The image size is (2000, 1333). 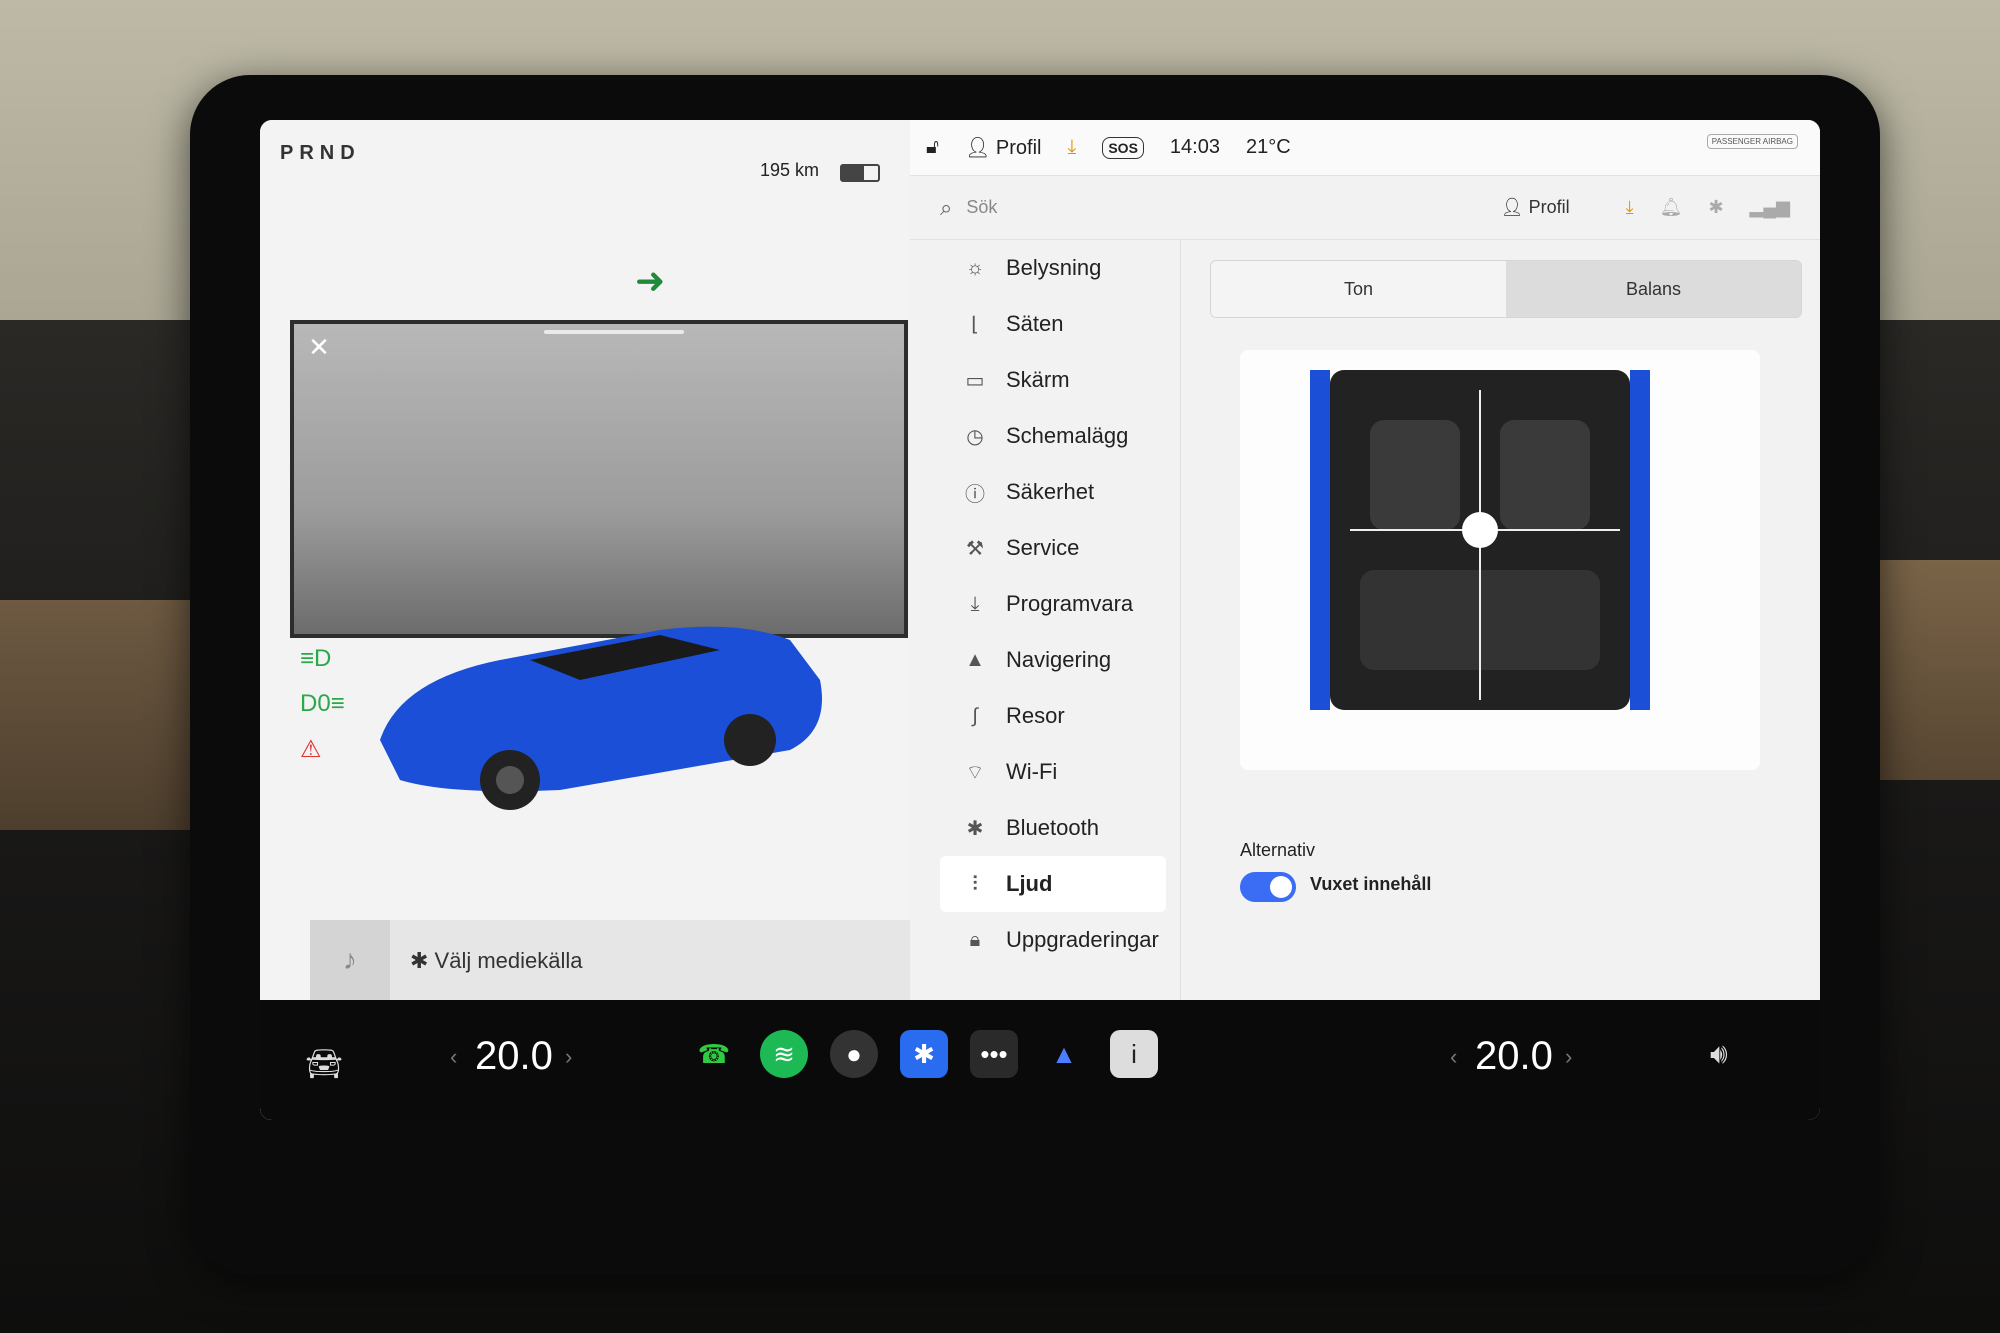 I want to click on menu-item-säten: ⌊ Säten, so click(x=1045, y=324).